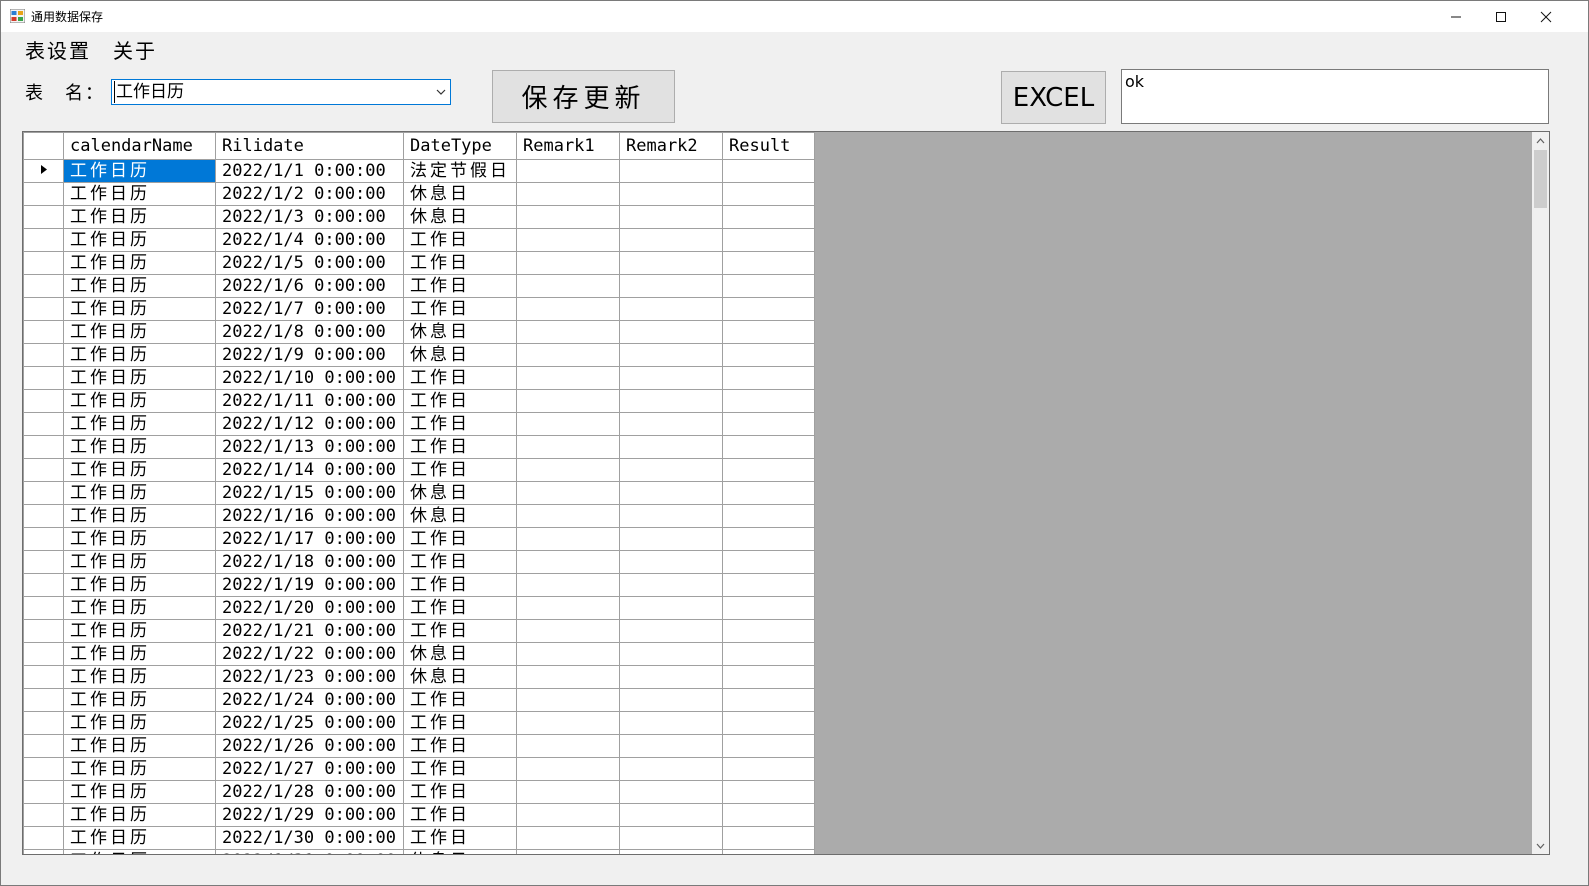  What do you see at coordinates (419, 309) in the screenshot?
I see `table-row: 工作日历 2022/1/7 0:00:00 工作日` at bounding box center [419, 309].